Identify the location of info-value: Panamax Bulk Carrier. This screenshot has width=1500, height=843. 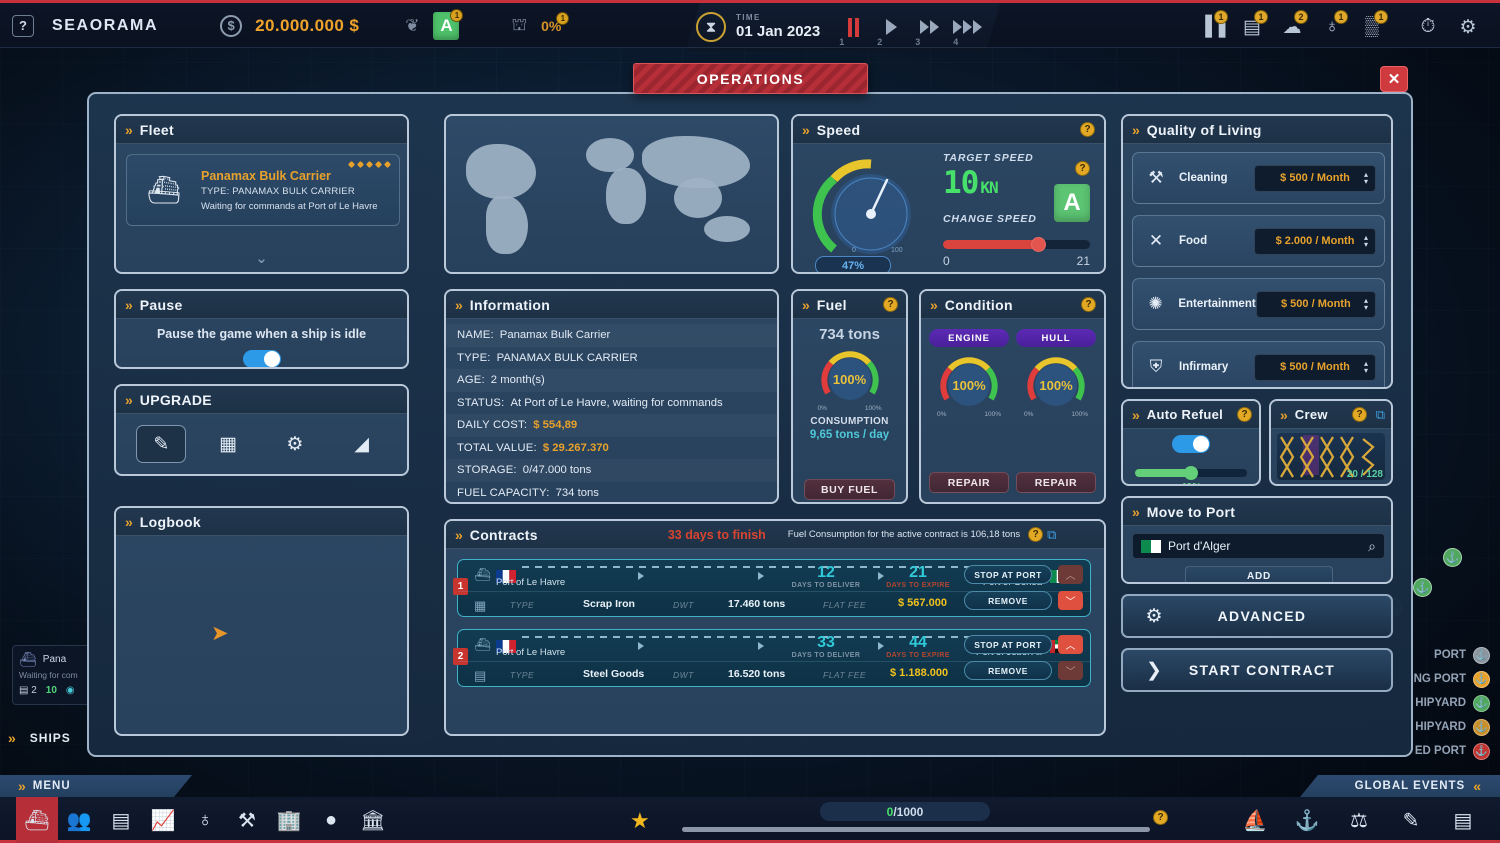
(555, 335).